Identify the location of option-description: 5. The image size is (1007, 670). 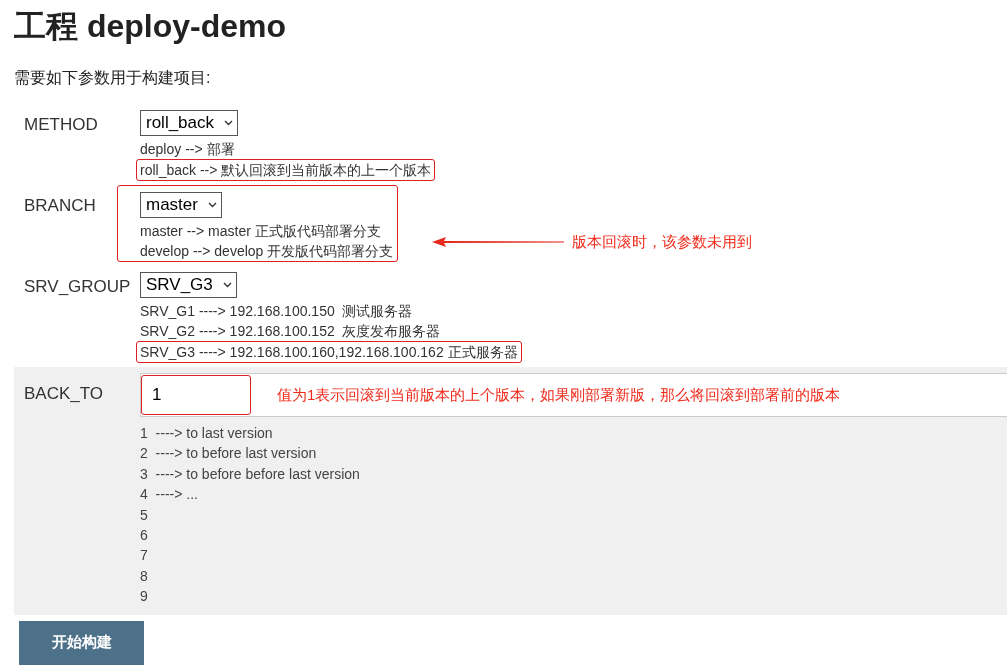
(144, 515).